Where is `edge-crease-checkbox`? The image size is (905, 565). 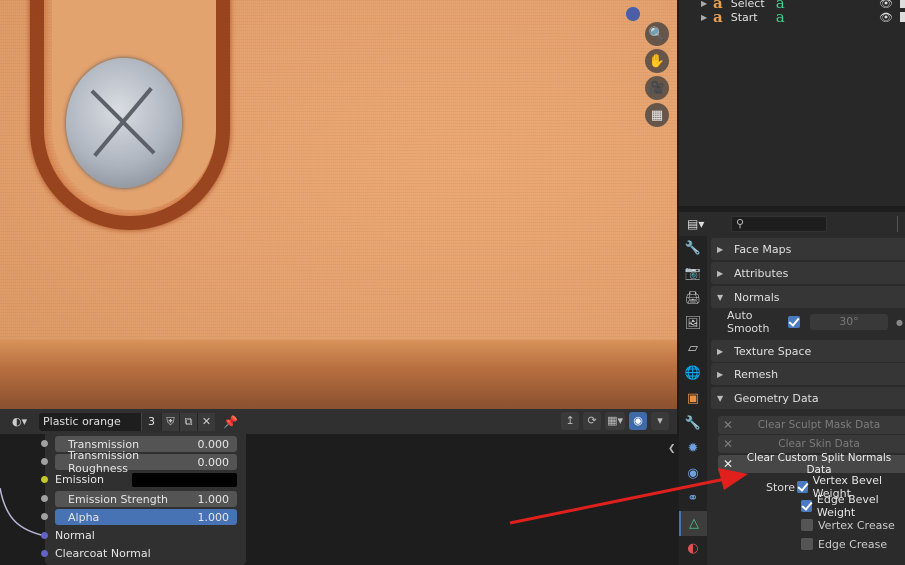
edge-crease-checkbox is located at coordinates (807, 544).